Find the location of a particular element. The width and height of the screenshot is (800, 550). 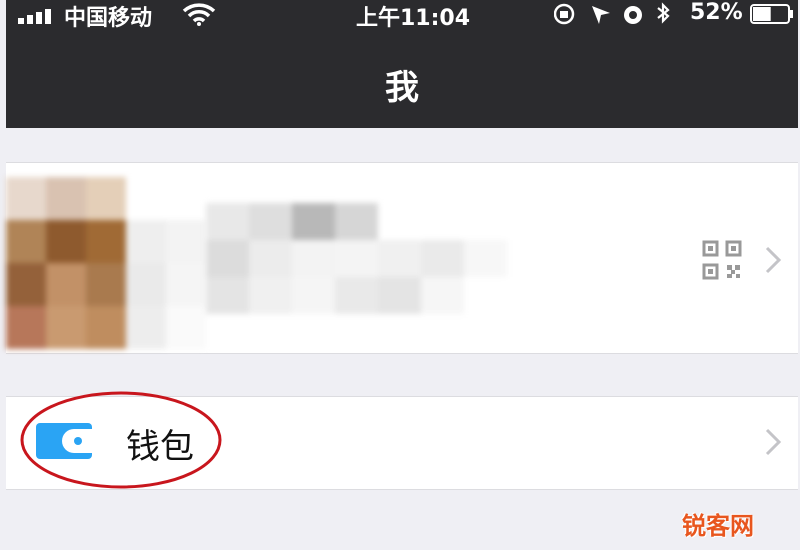

battery-icon is located at coordinates (771, 14).